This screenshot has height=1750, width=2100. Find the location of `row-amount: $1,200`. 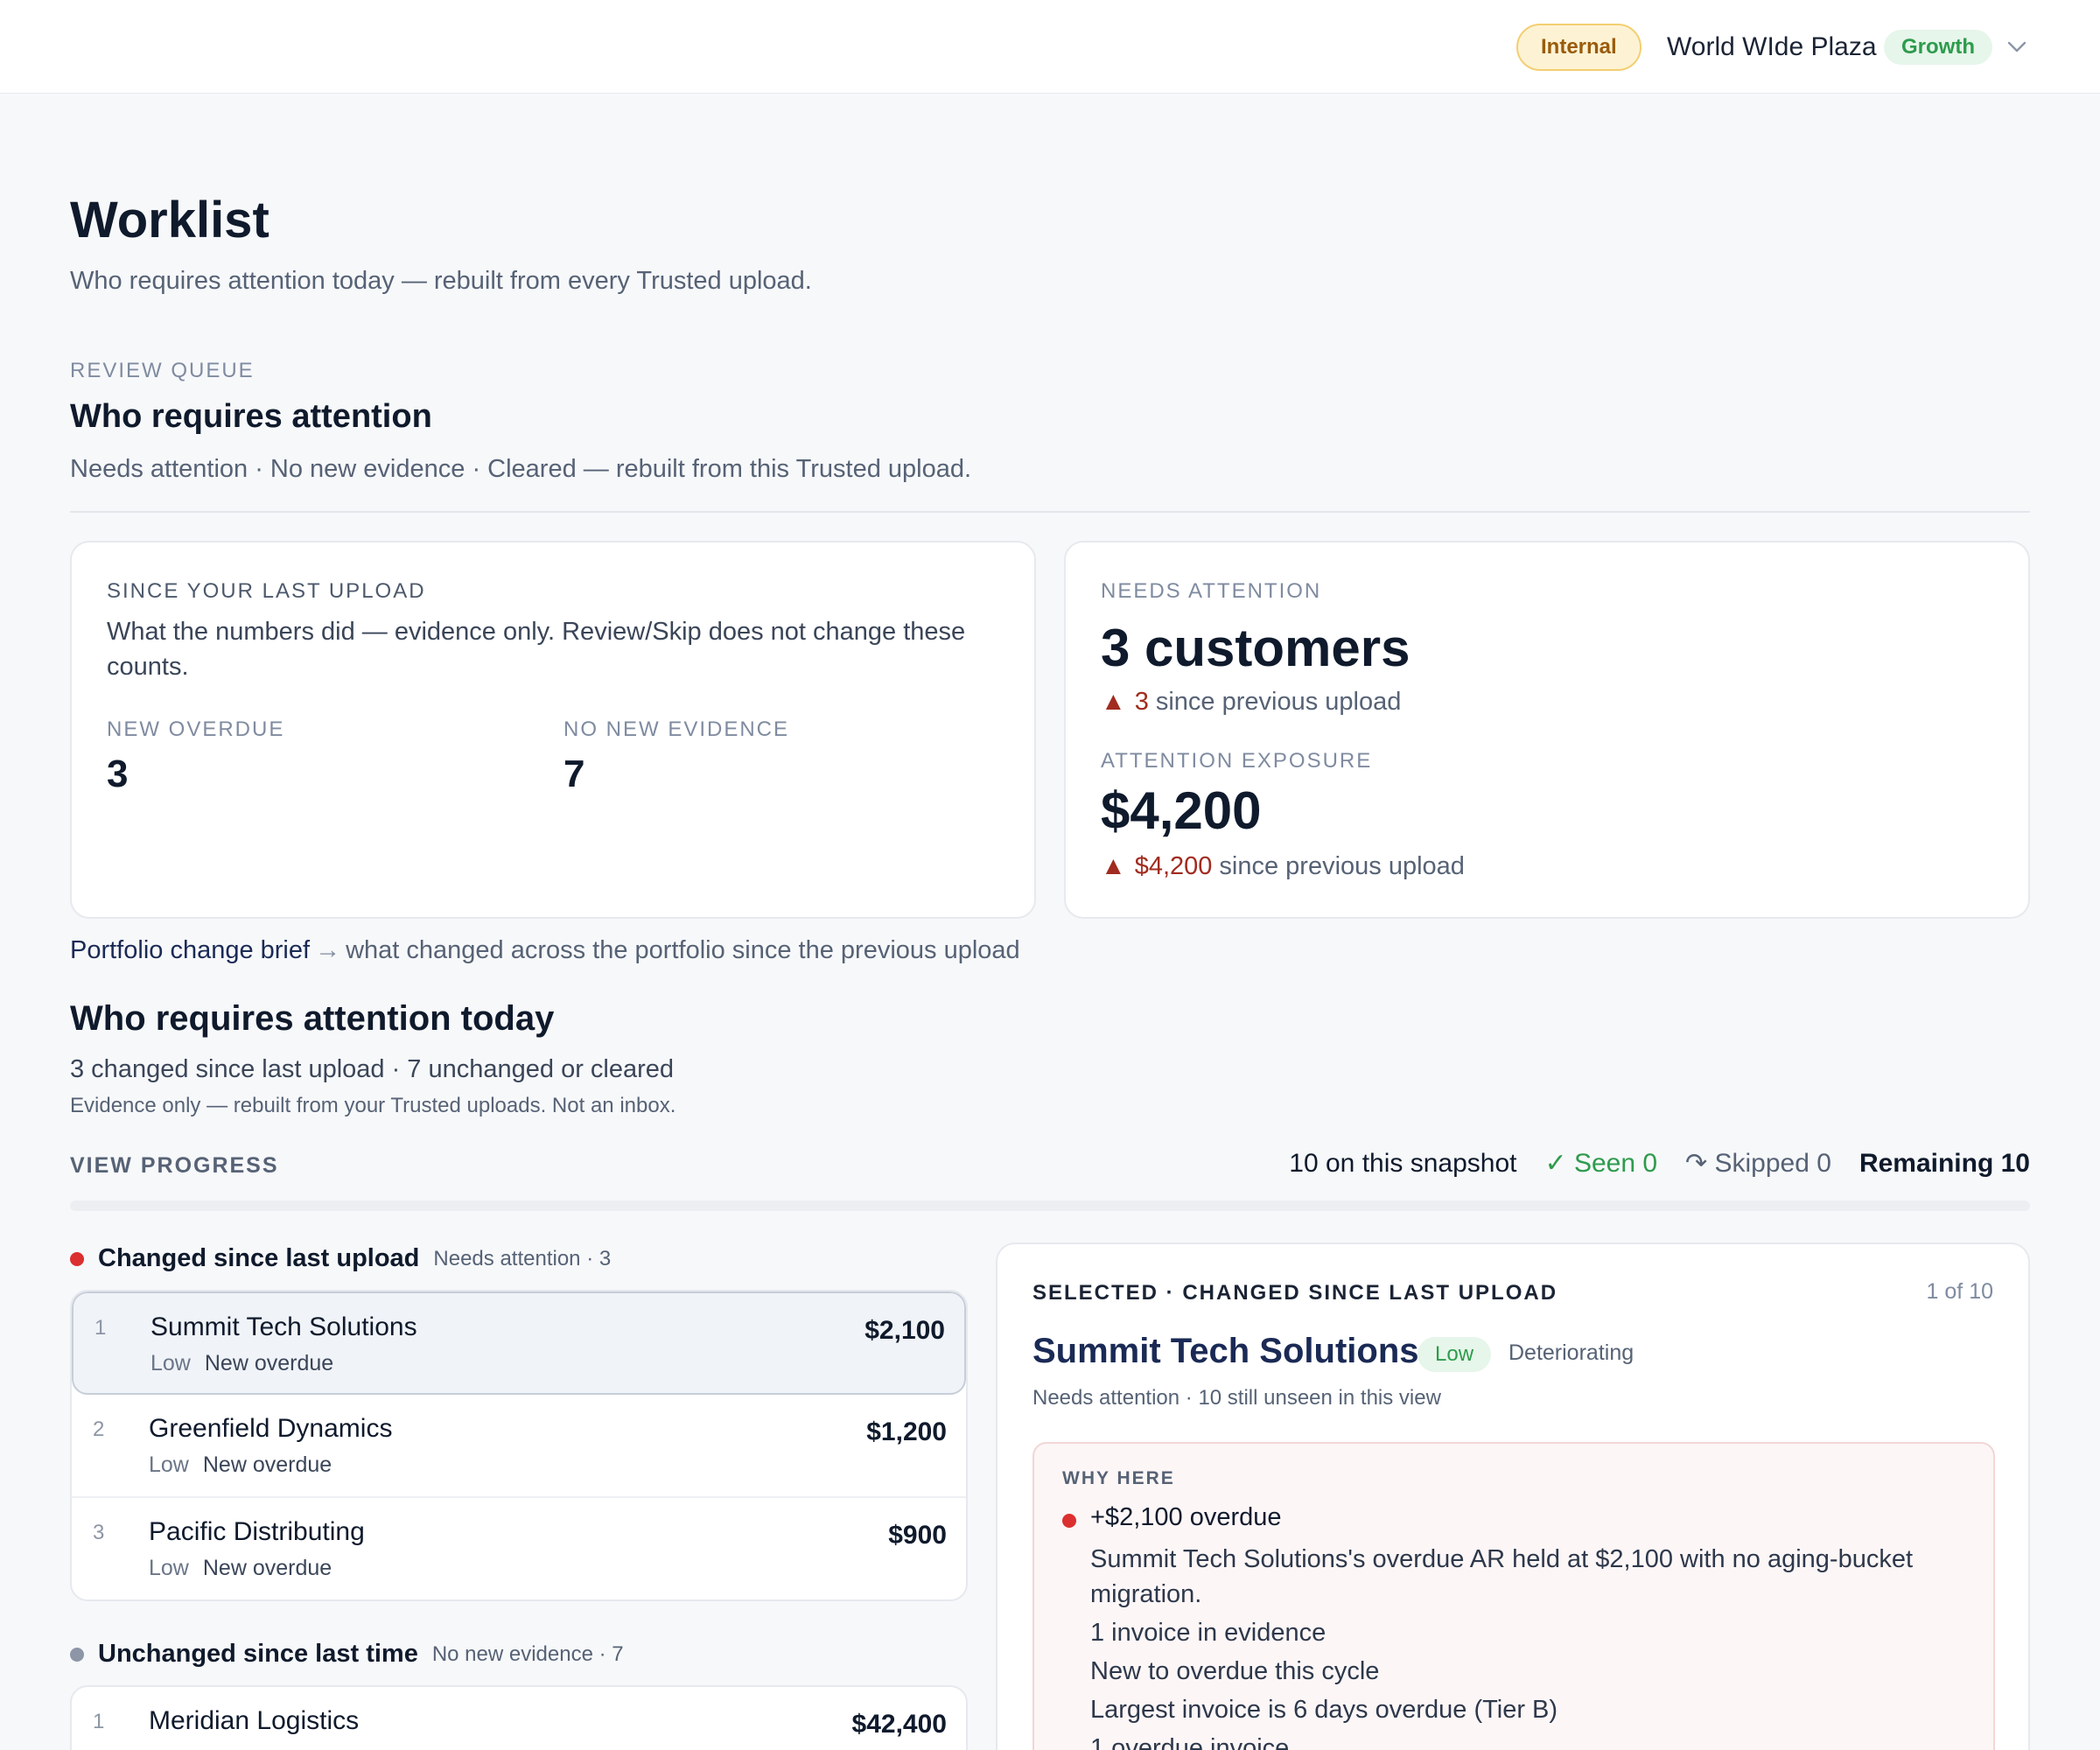

row-amount: $1,200 is located at coordinates (906, 1432).